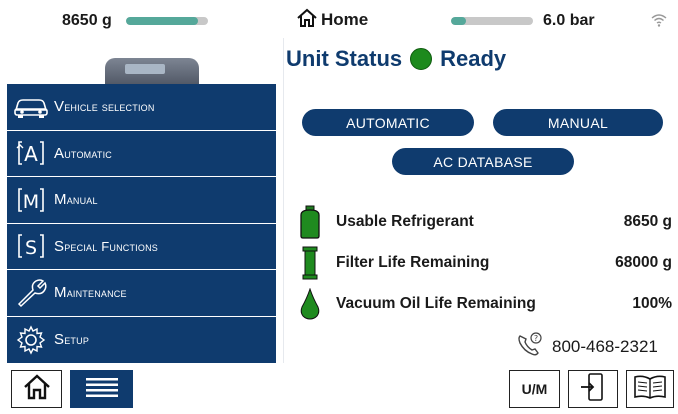 The width and height of the screenshot is (678, 414). What do you see at coordinates (345, 19) in the screenshot?
I see `home-label: Home` at bounding box center [345, 19].